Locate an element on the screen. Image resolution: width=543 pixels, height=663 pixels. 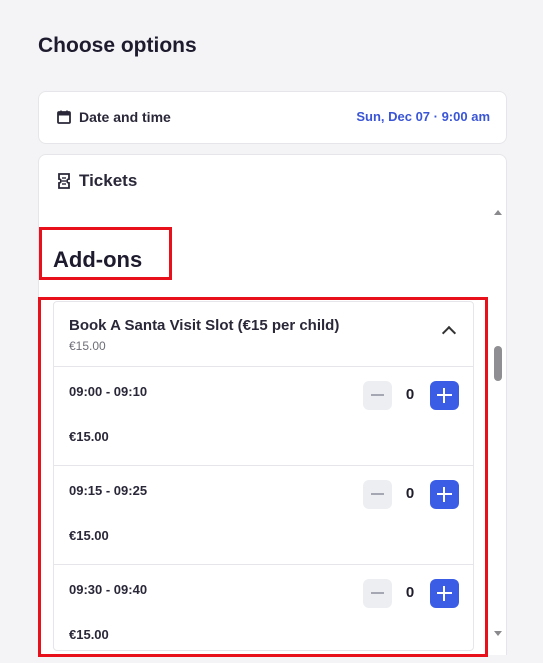
date-time-value: Sun, Dec 07 · 9:00 am is located at coordinates (423, 116).